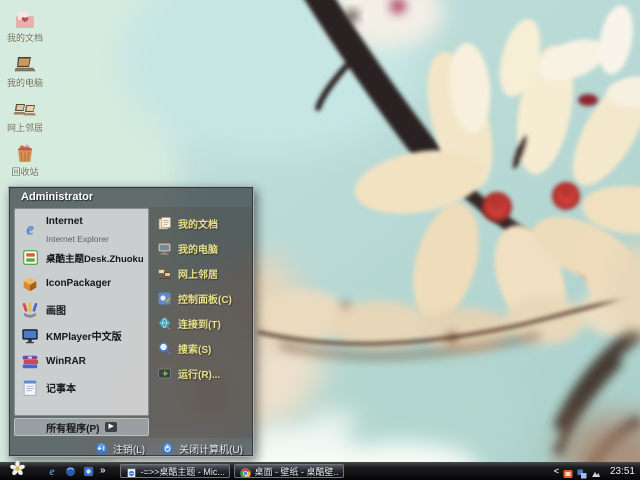 The image size is (640, 480). What do you see at coordinates (57, 197) in the screenshot?
I see `user-name: Administrator` at bounding box center [57, 197].